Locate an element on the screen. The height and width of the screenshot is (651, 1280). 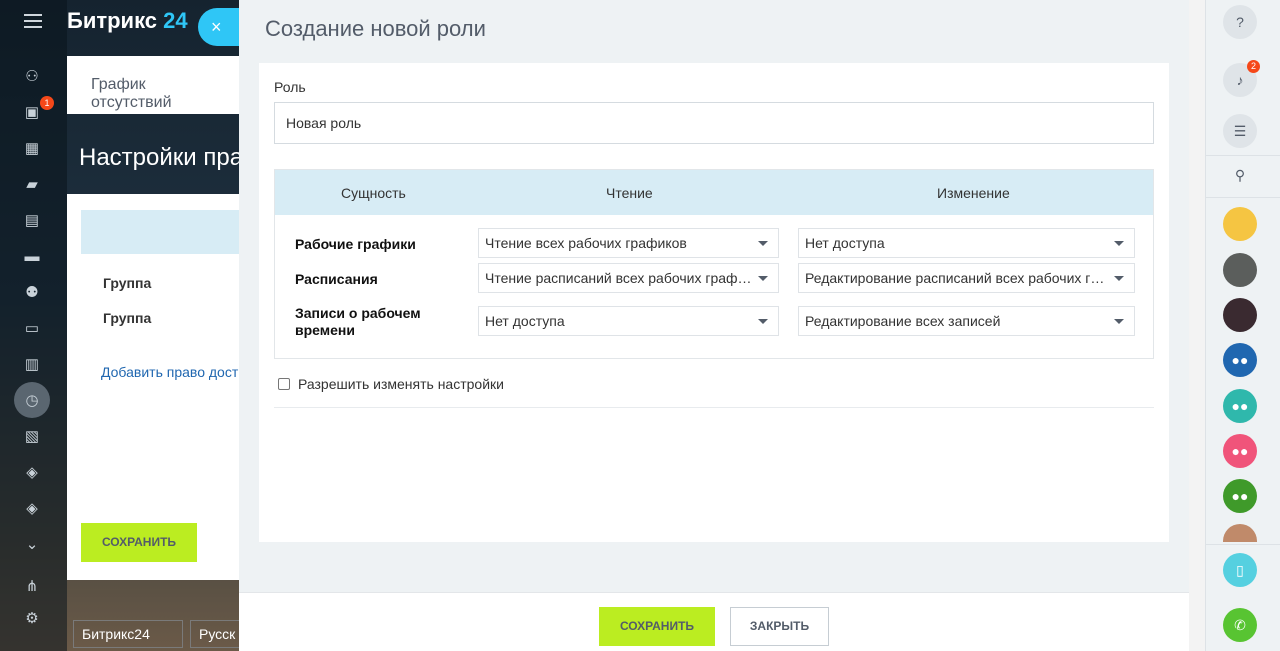
bg-group-2: Группа is located at coordinates (127, 318).